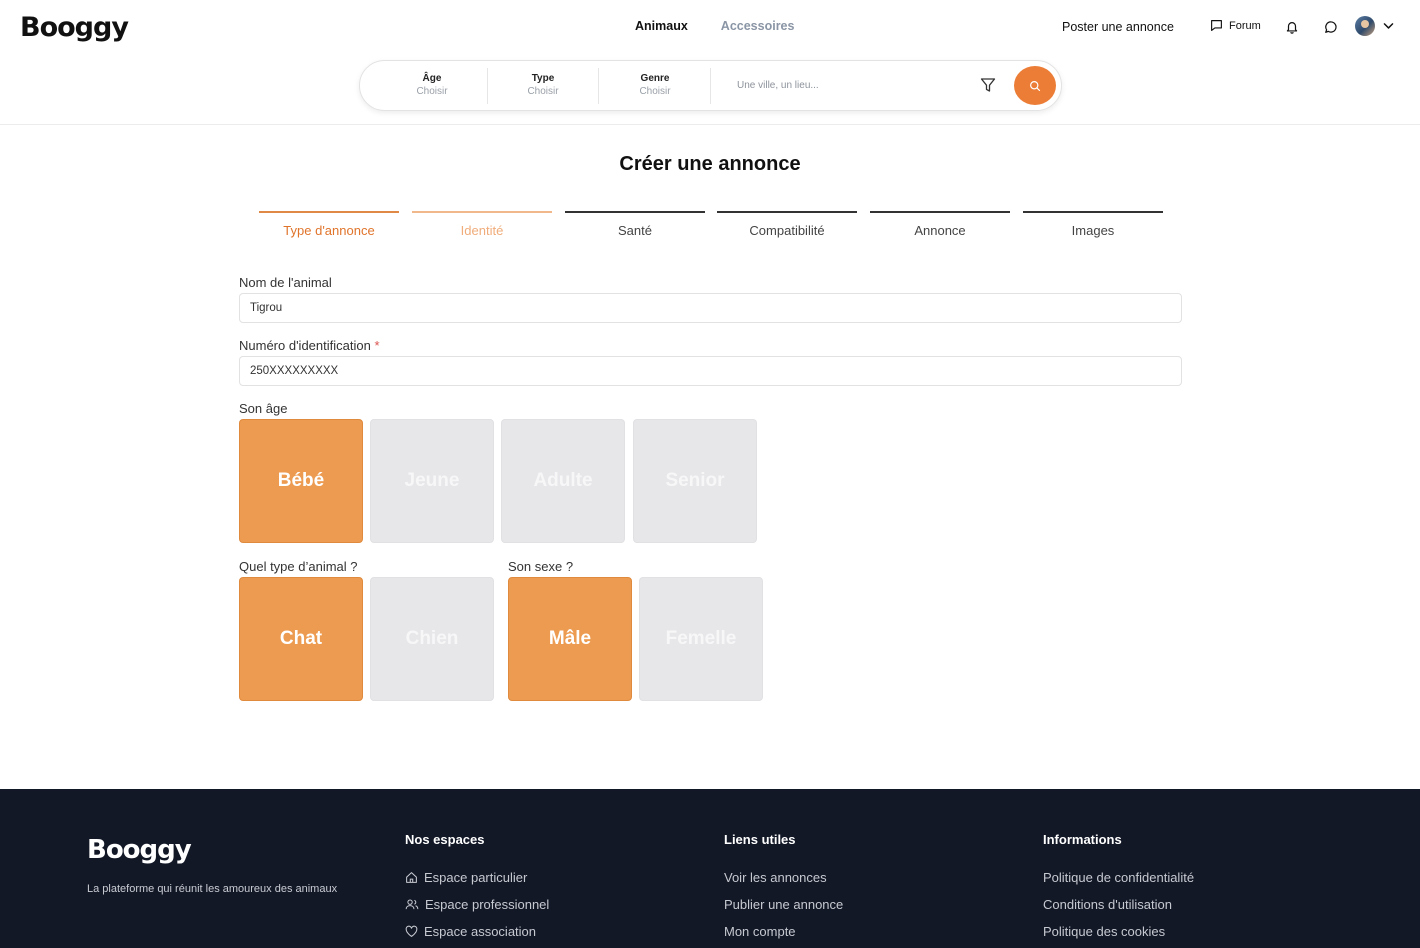 This screenshot has width=1420, height=948. What do you see at coordinates (1245, 25) in the screenshot?
I see `forum-label: Forum` at bounding box center [1245, 25].